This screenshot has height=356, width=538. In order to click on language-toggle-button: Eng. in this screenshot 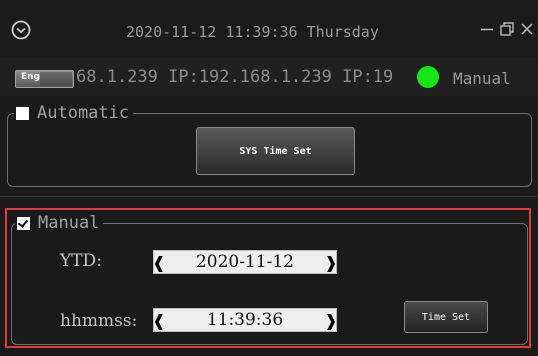, I will do `click(44, 79)`.